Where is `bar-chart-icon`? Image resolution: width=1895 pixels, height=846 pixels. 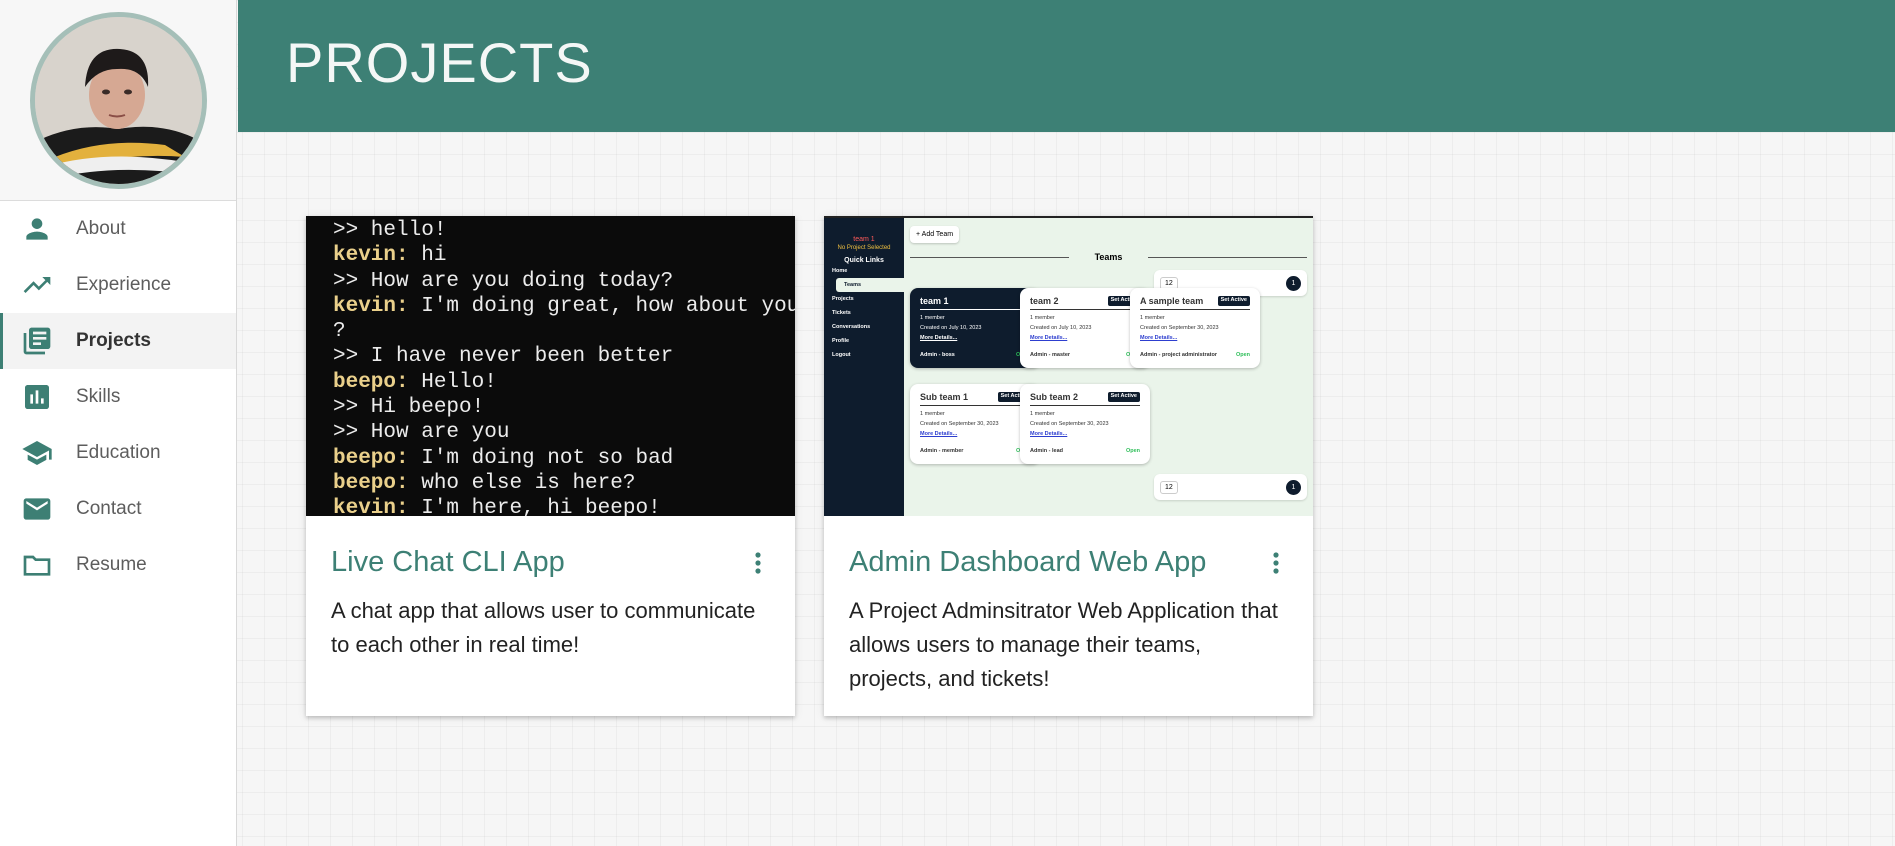 bar-chart-icon is located at coordinates (37, 397).